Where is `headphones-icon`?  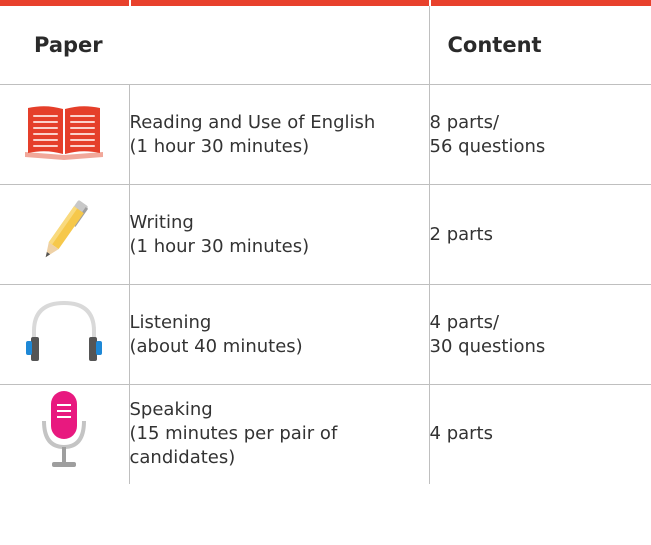 headphones-icon is located at coordinates (64, 331).